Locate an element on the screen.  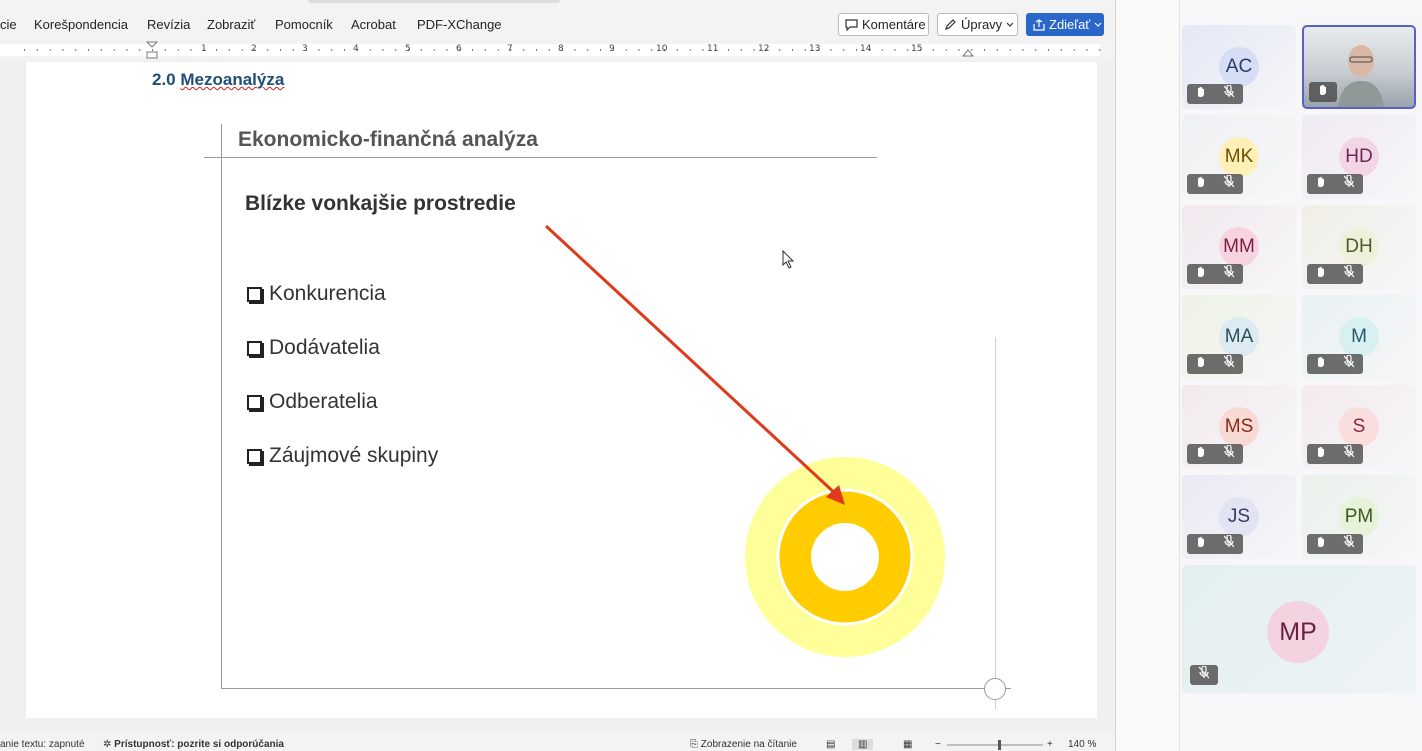
focus-icon: ⎘ is located at coordinates (694, 744).